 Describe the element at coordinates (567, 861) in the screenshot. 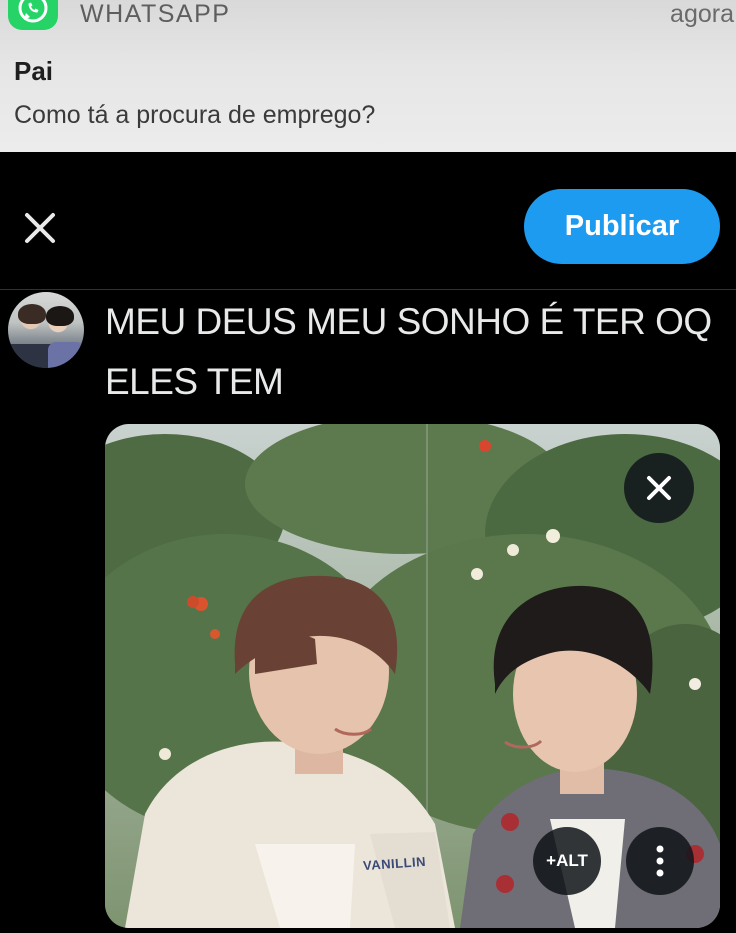

I see `add-alt-text-button: +ALT` at that location.